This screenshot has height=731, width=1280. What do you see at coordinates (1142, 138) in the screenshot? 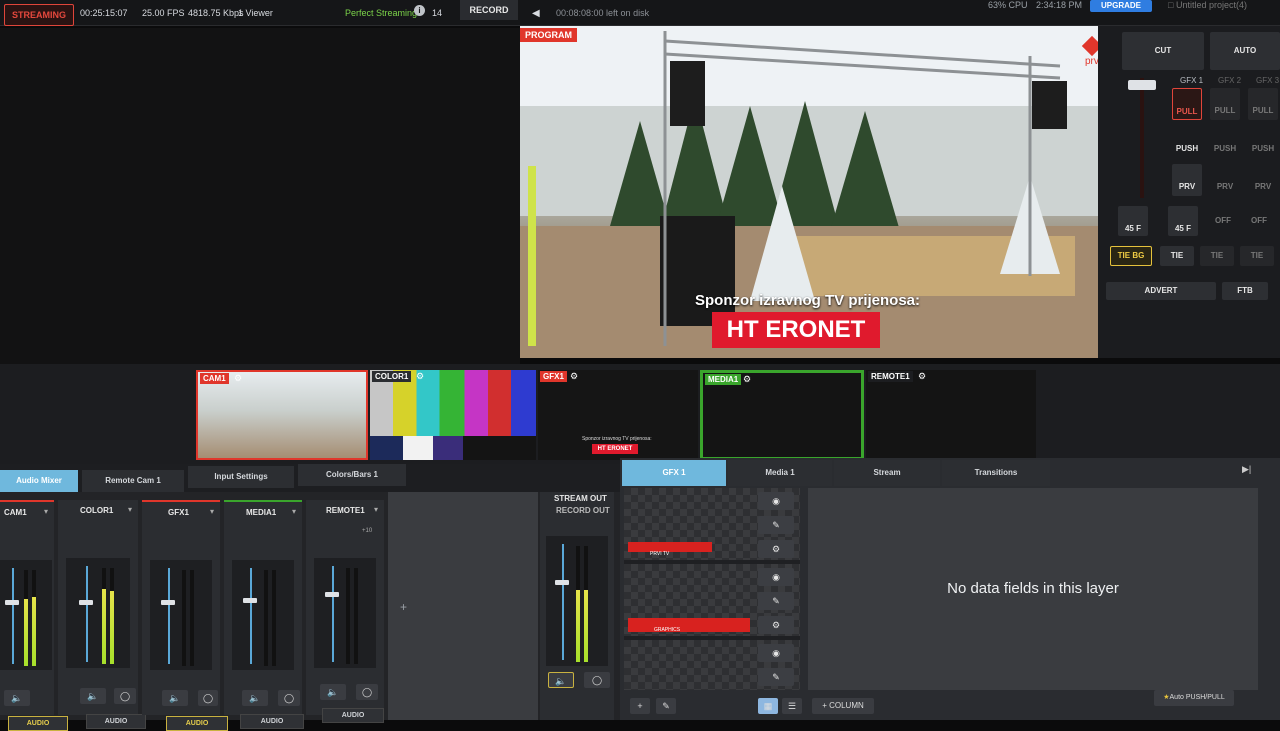
I see `tbar-track` at bounding box center [1142, 138].